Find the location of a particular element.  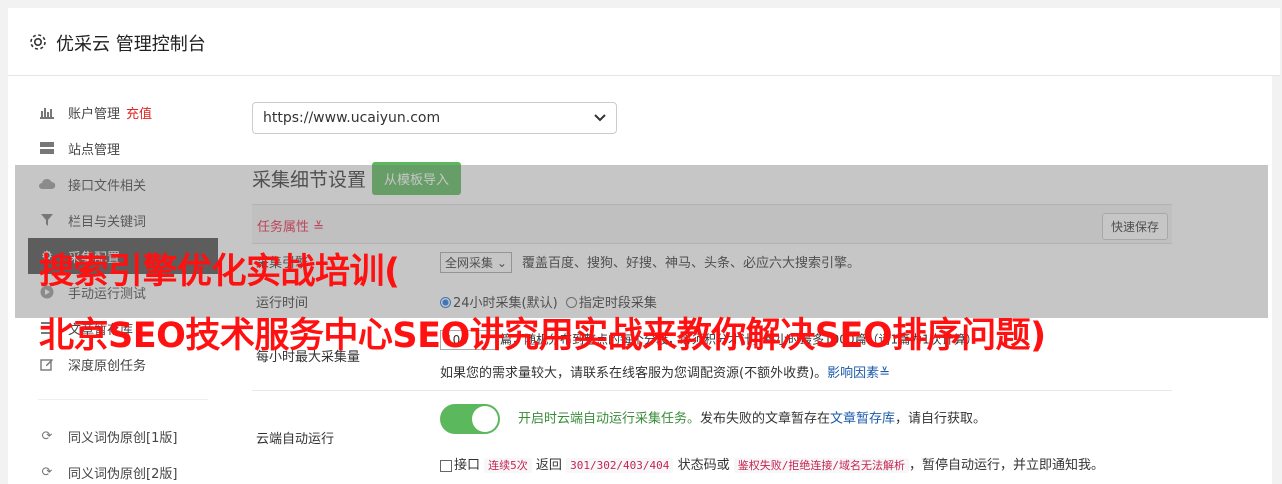

site-select-value: https://www.ucaiyun.com is located at coordinates (352, 118).